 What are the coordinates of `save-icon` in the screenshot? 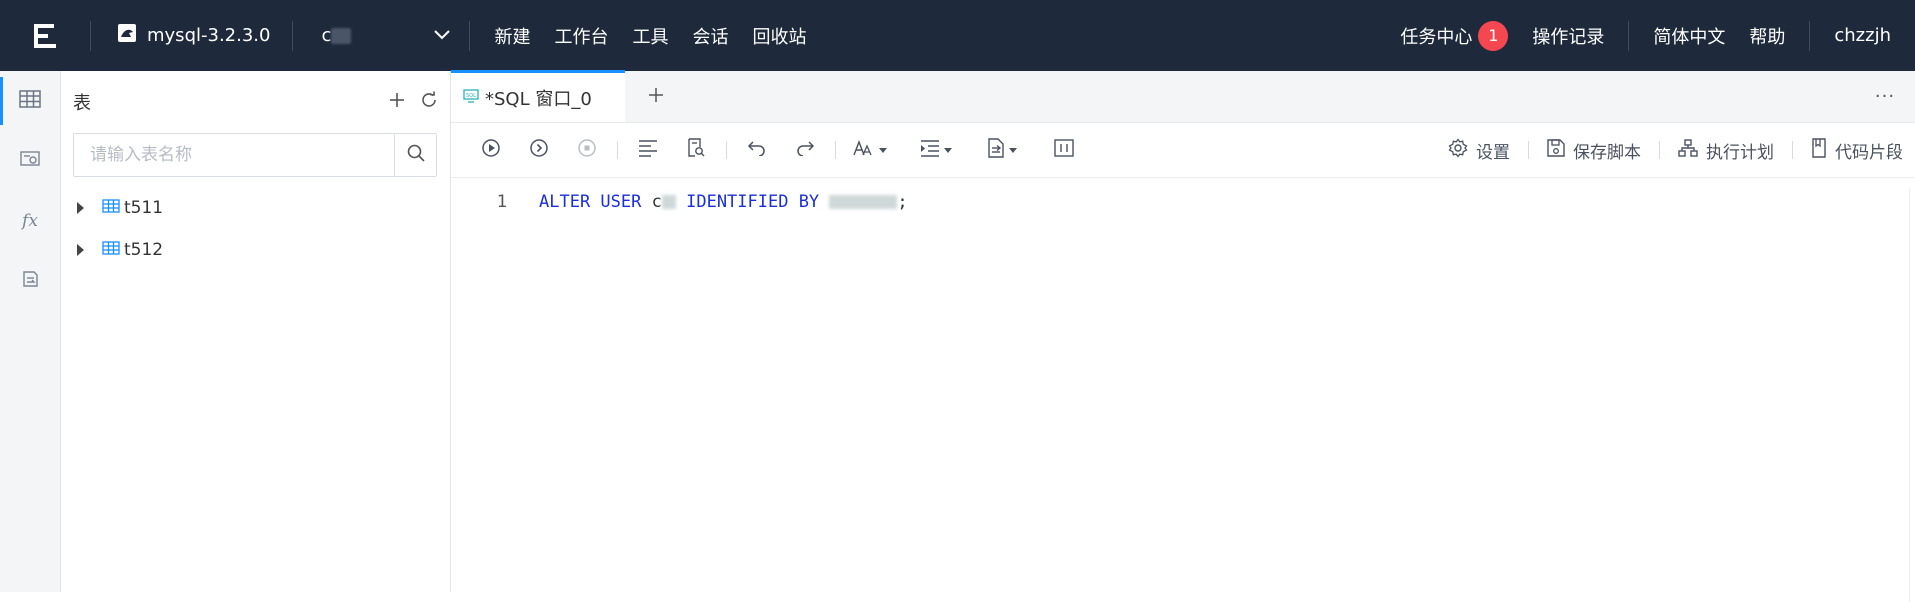 It's located at (1556, 150).